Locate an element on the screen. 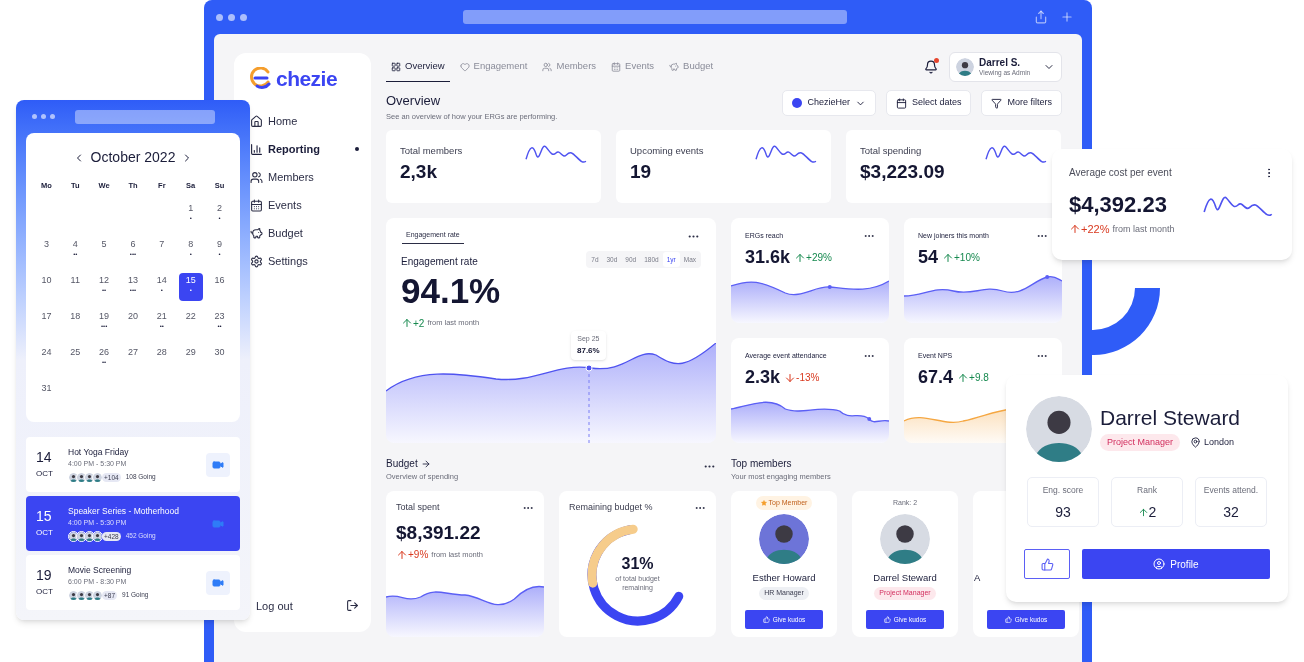 This screenshot has height=662, width=1304. stat-label: Total members is located at coordinates (431, 151).